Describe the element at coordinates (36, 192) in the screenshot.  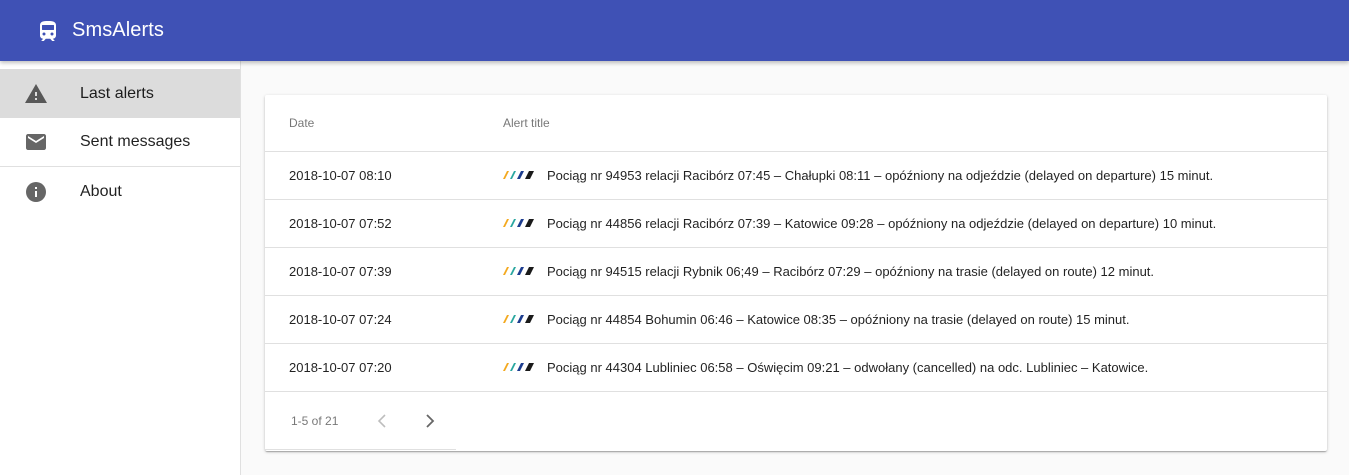
I see `info-icon` at that location.